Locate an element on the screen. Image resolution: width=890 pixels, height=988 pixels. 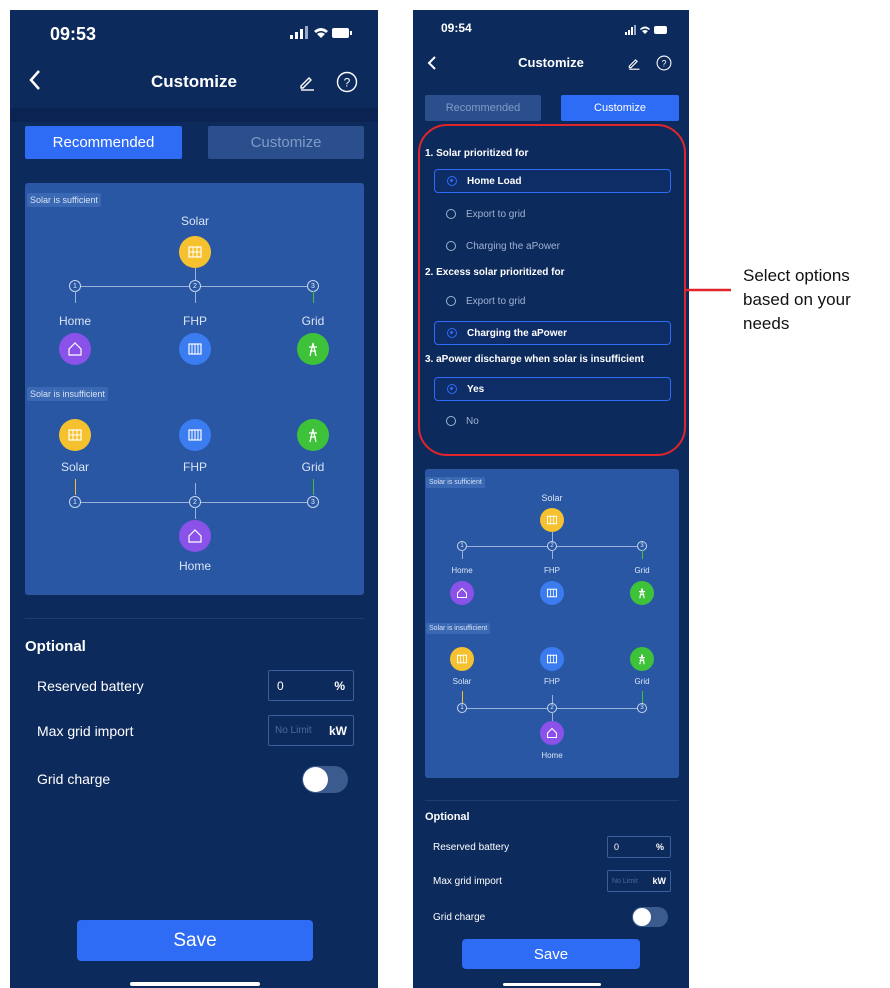
annotation-overlay is located at coordinates (574, 290).